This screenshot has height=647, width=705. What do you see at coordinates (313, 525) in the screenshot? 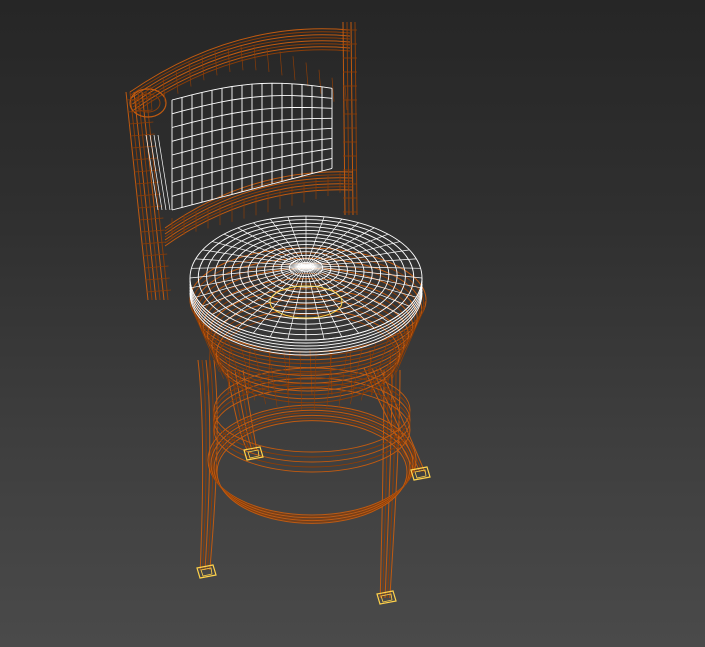
I see `foot-caps` at bounding box center [313, 525].